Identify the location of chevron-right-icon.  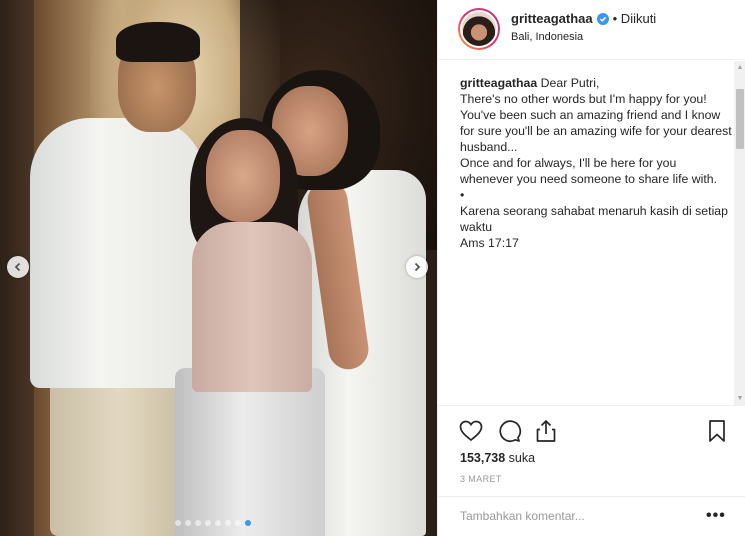
(417, 267).